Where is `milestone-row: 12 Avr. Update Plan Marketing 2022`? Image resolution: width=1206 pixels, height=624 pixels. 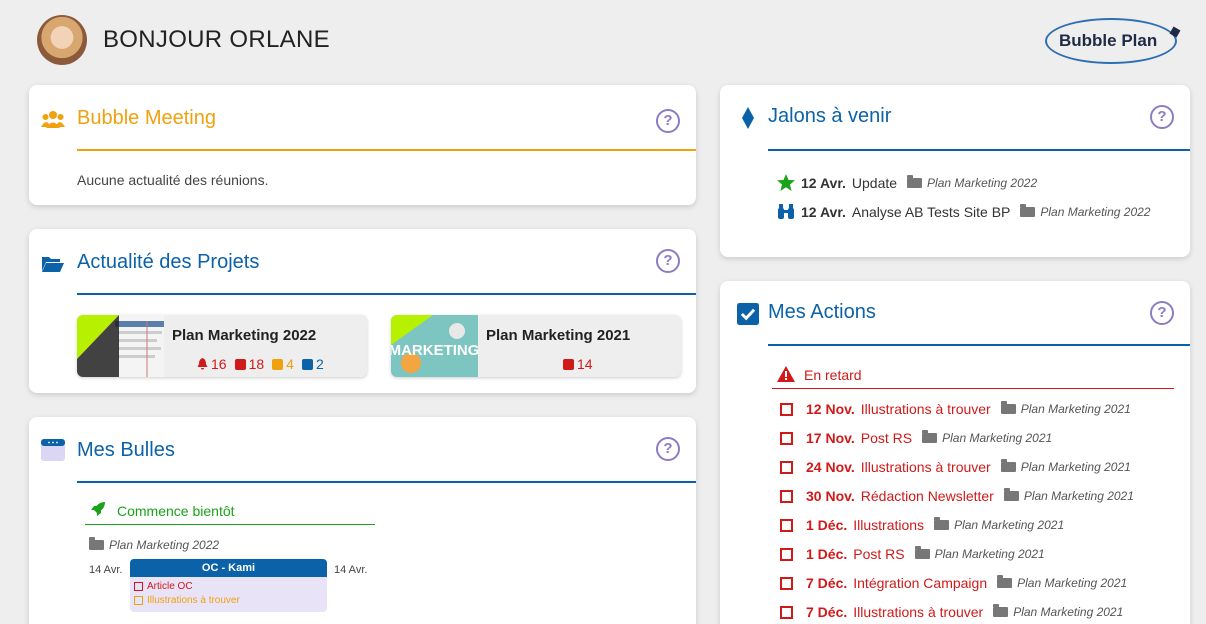 milestone-row: 12 Avr. Update Plan Marketing 2022 is located at coordinates (907, 182).